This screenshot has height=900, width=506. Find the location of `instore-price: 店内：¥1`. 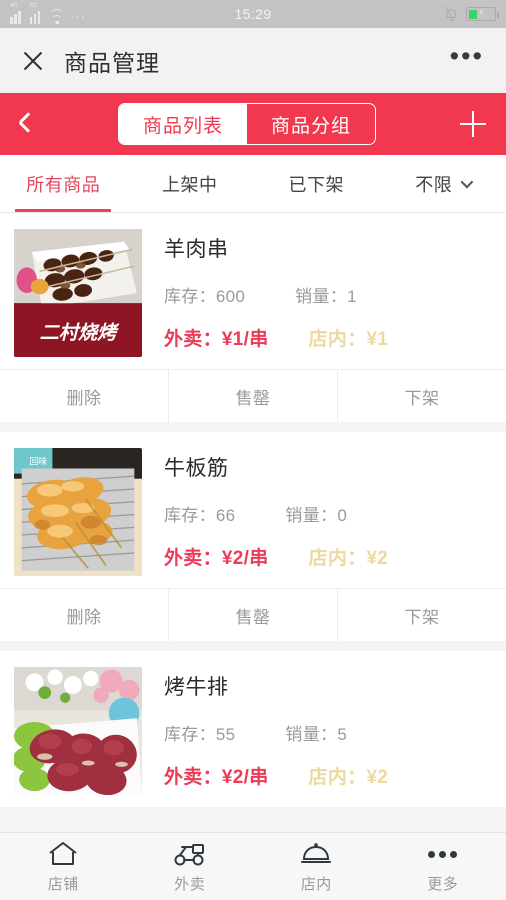

instore-price: 店内：¥1 is located at coordinates (348, 339).